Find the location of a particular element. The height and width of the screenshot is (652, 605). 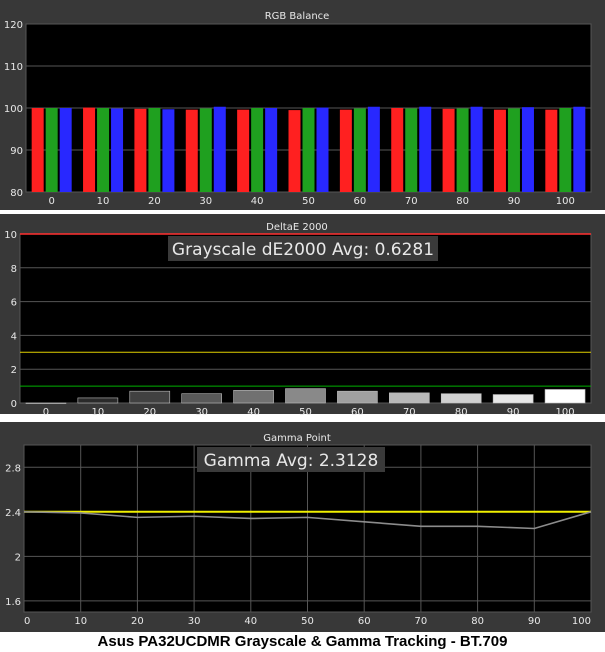

rgb-x-tick-40: 40 is located at coordinates (257, 201).